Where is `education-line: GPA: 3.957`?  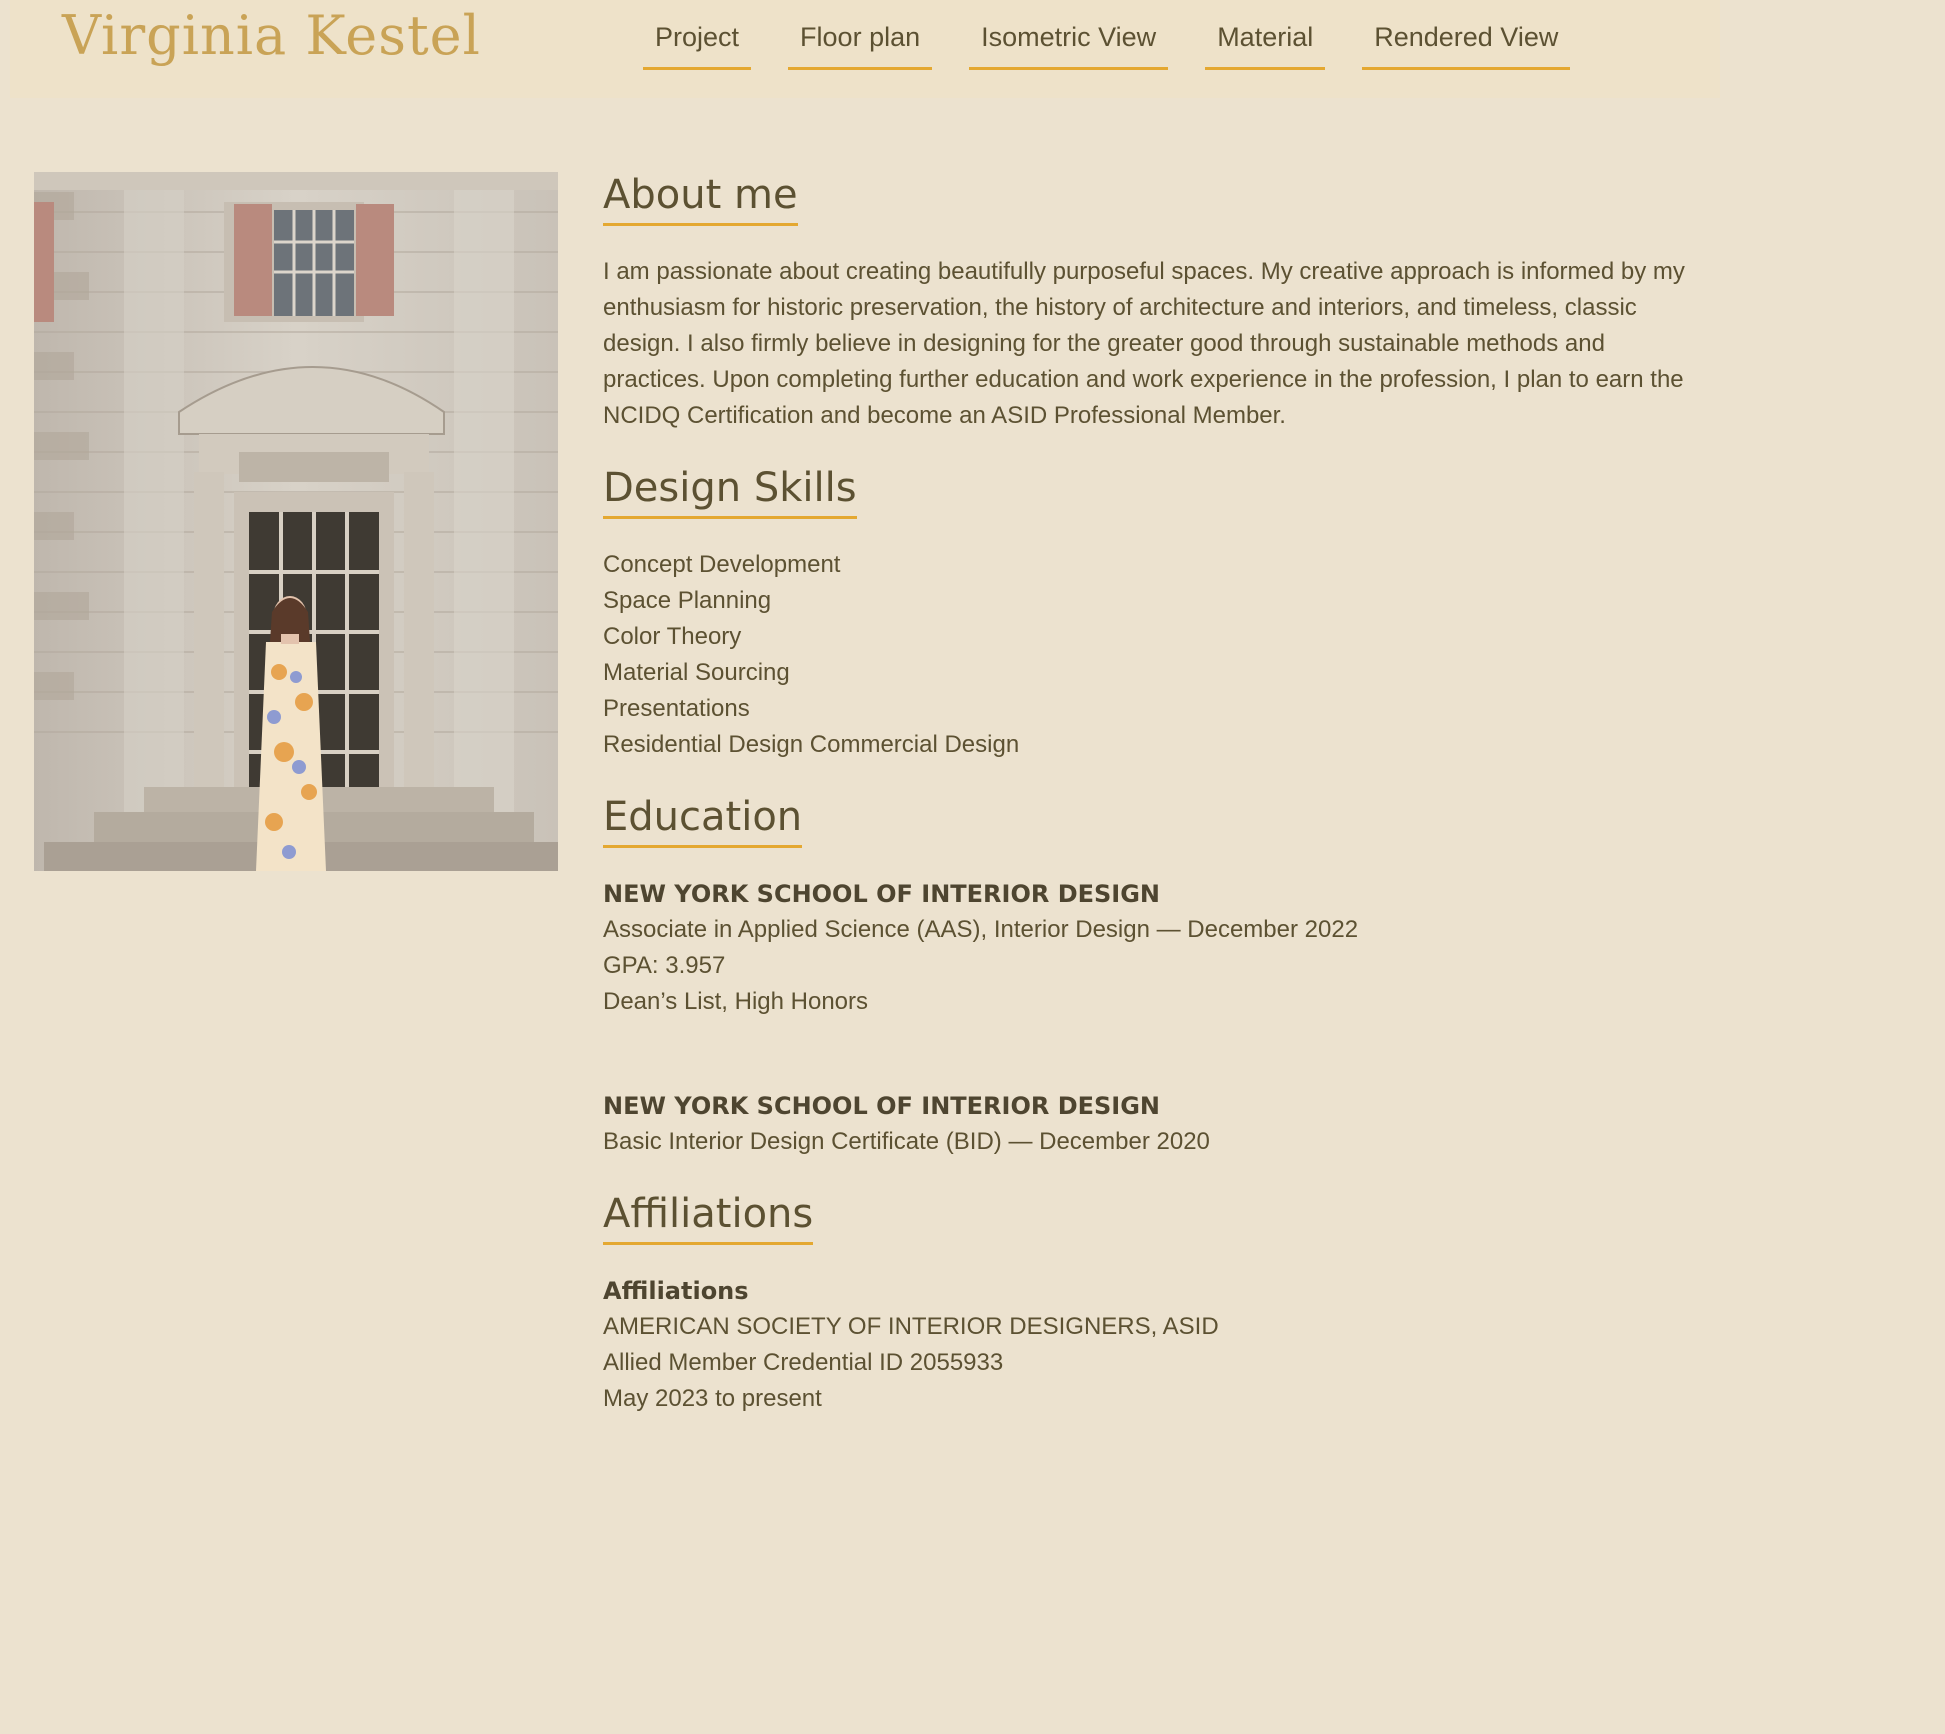 education-line: GPA: 3.957 is located at coordinates (664, 965).